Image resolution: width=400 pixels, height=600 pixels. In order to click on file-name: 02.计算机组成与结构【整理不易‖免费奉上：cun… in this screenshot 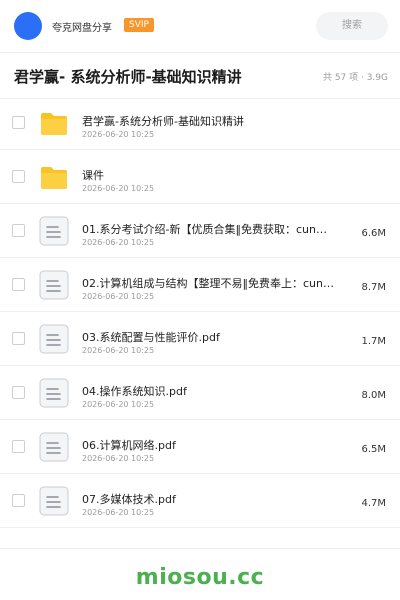, I will do `click(212, 283)`.